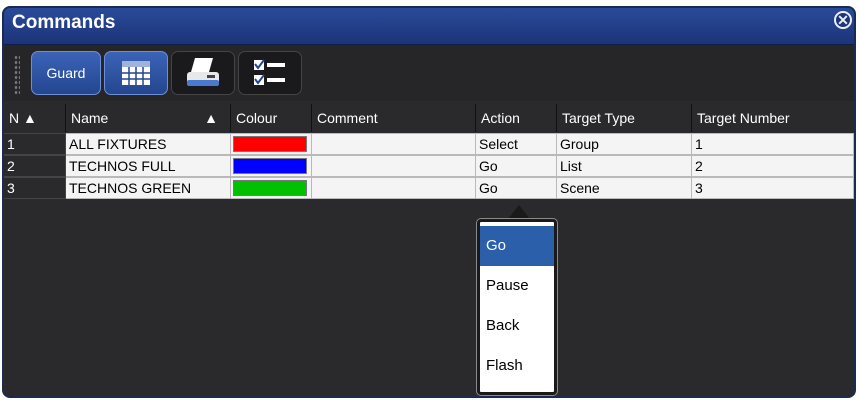 This screenshot has width=859, height=402. What do you see at coordinates (429, 73) in the screenshot?
I see `toolbar: Guard` at bounding box center [429, 73].